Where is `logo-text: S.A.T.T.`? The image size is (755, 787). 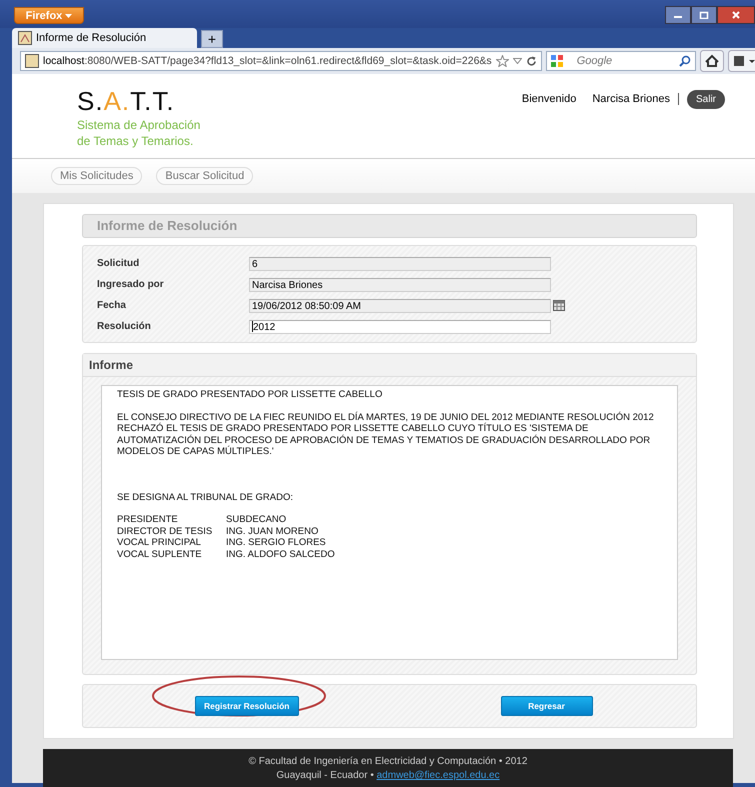
logo-text: S.A.T.T. is located at coordinates (126, 101).